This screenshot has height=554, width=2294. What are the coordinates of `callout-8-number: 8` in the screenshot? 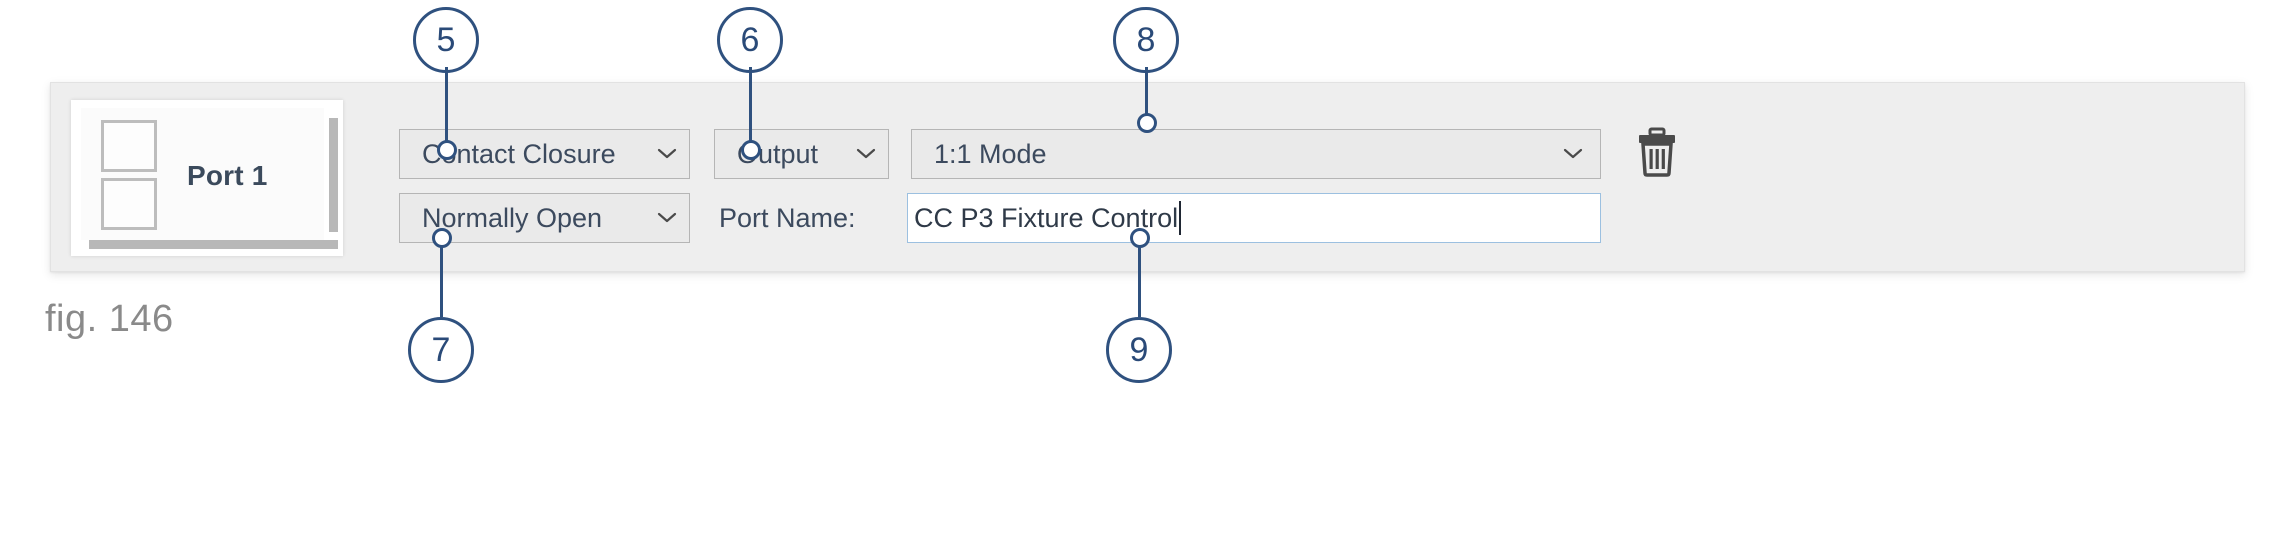 It's located at (1146, 40).